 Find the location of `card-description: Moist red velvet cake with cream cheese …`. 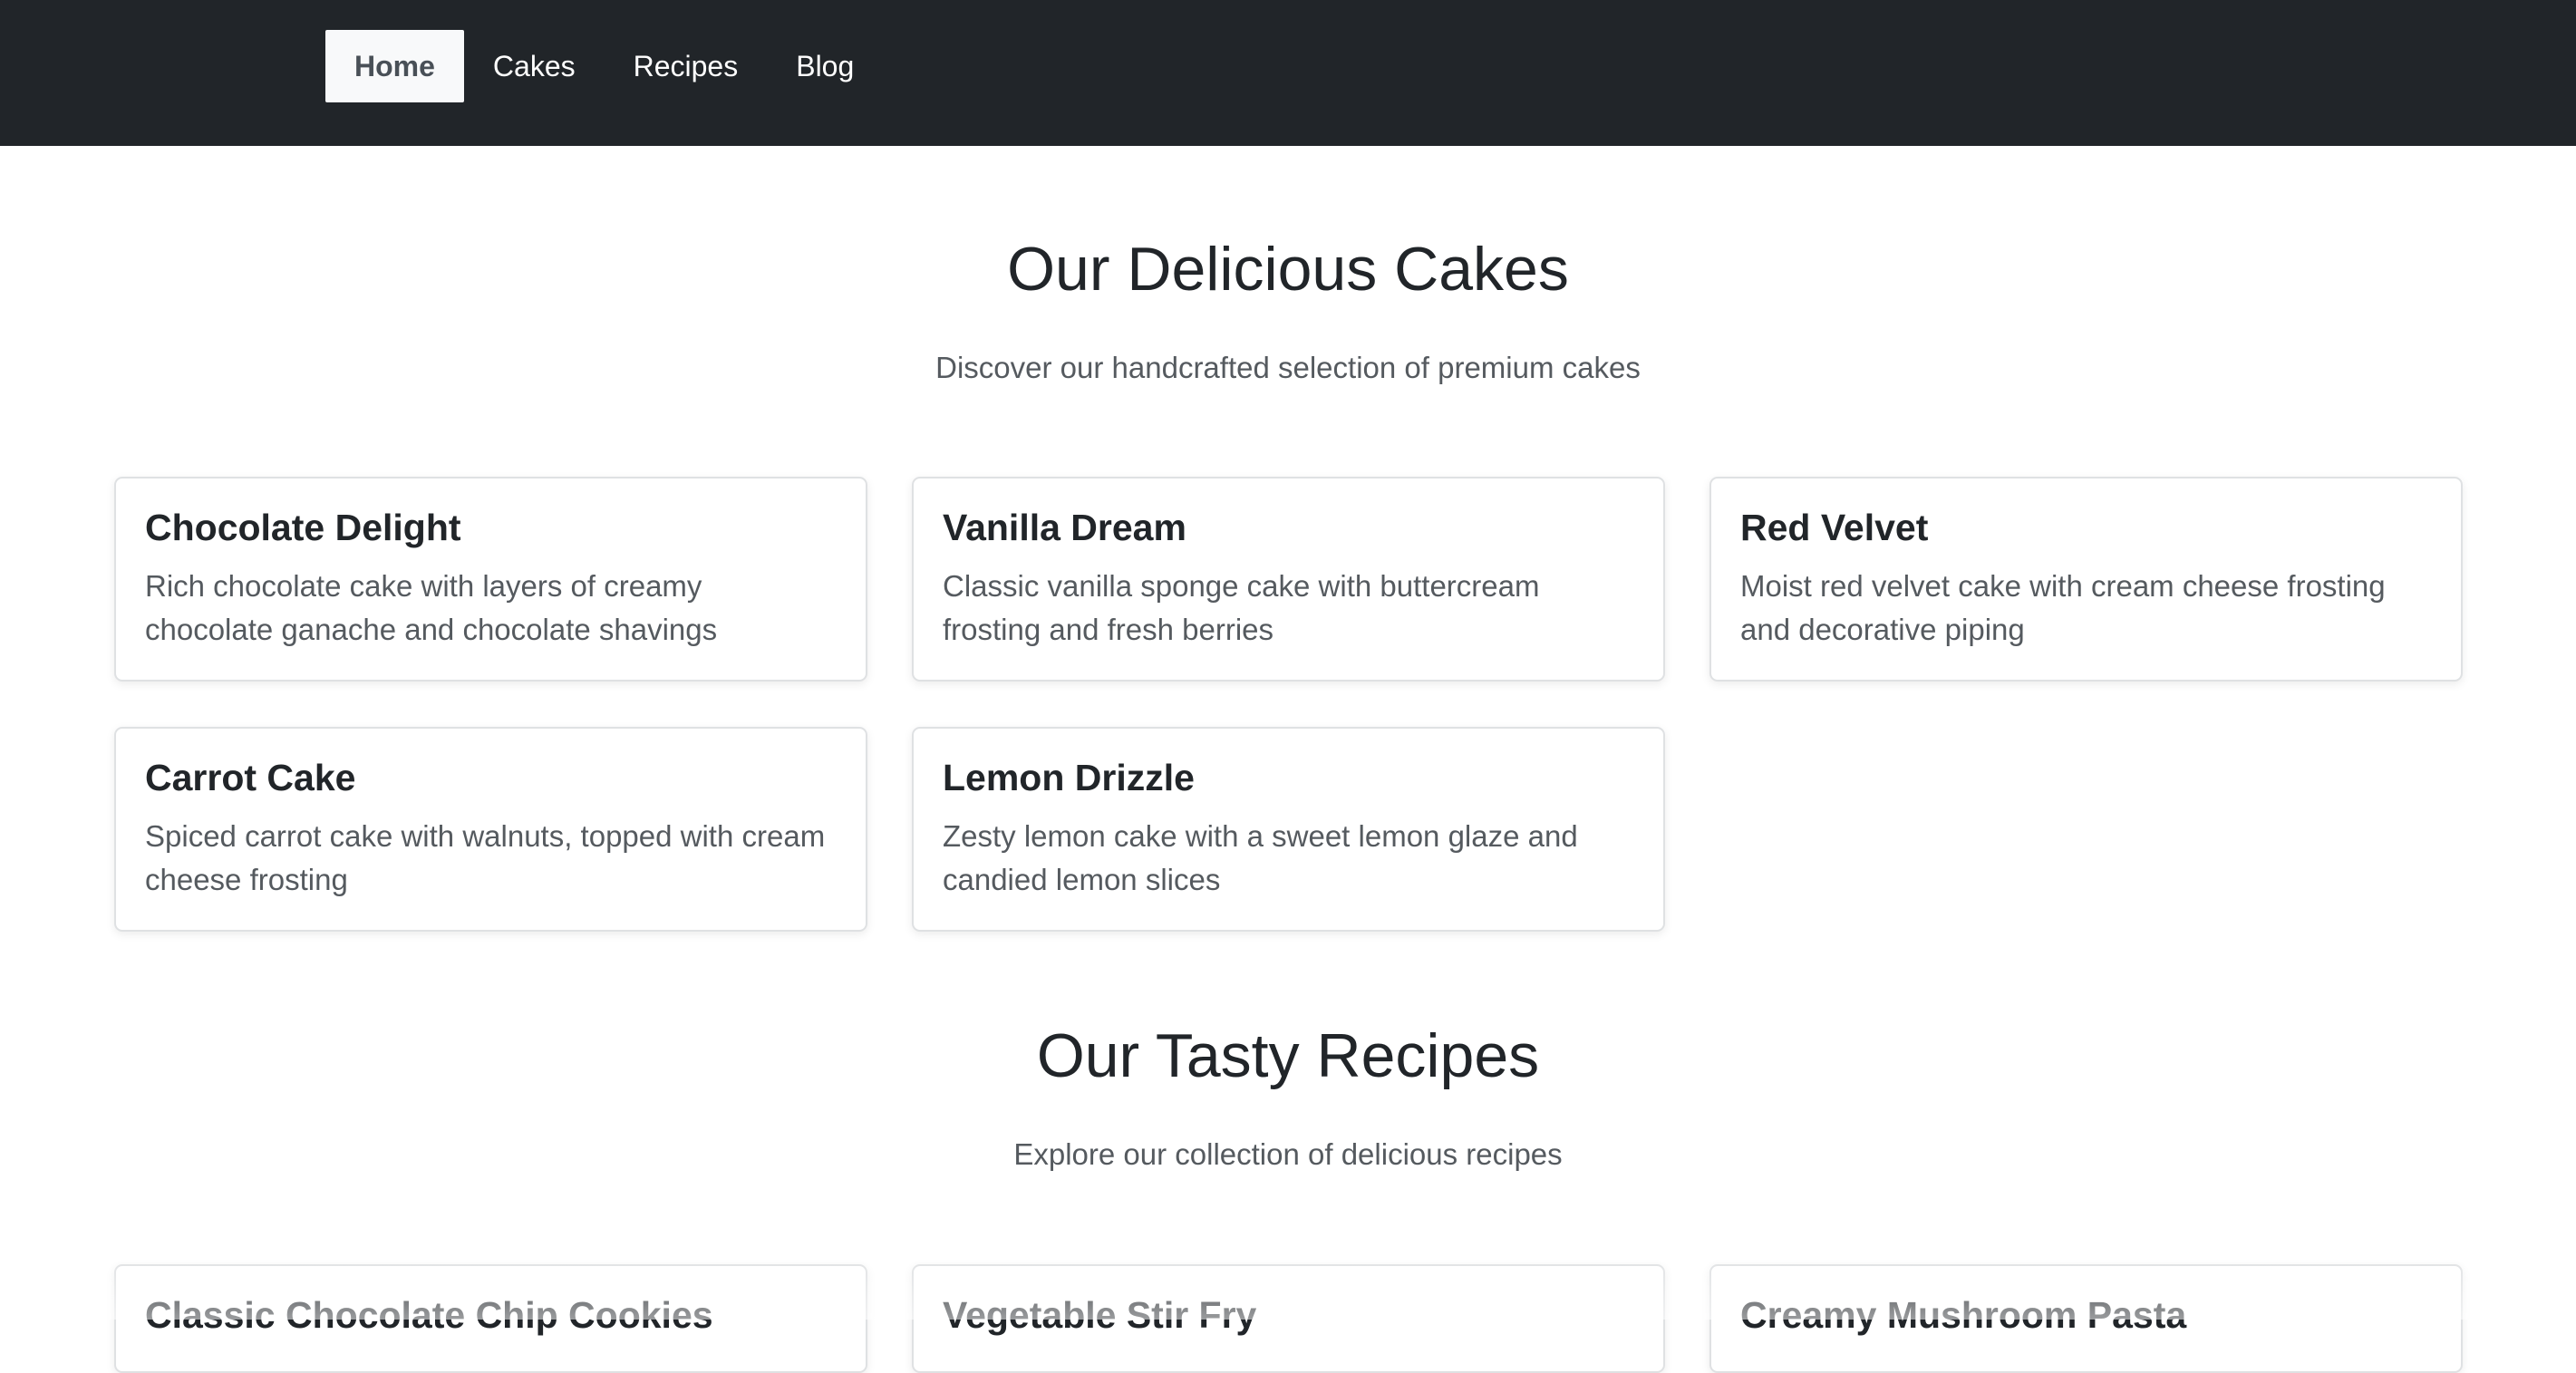

card-description: Moist red velvet cake with cream cheese … is located at coordinates (2063, 607).